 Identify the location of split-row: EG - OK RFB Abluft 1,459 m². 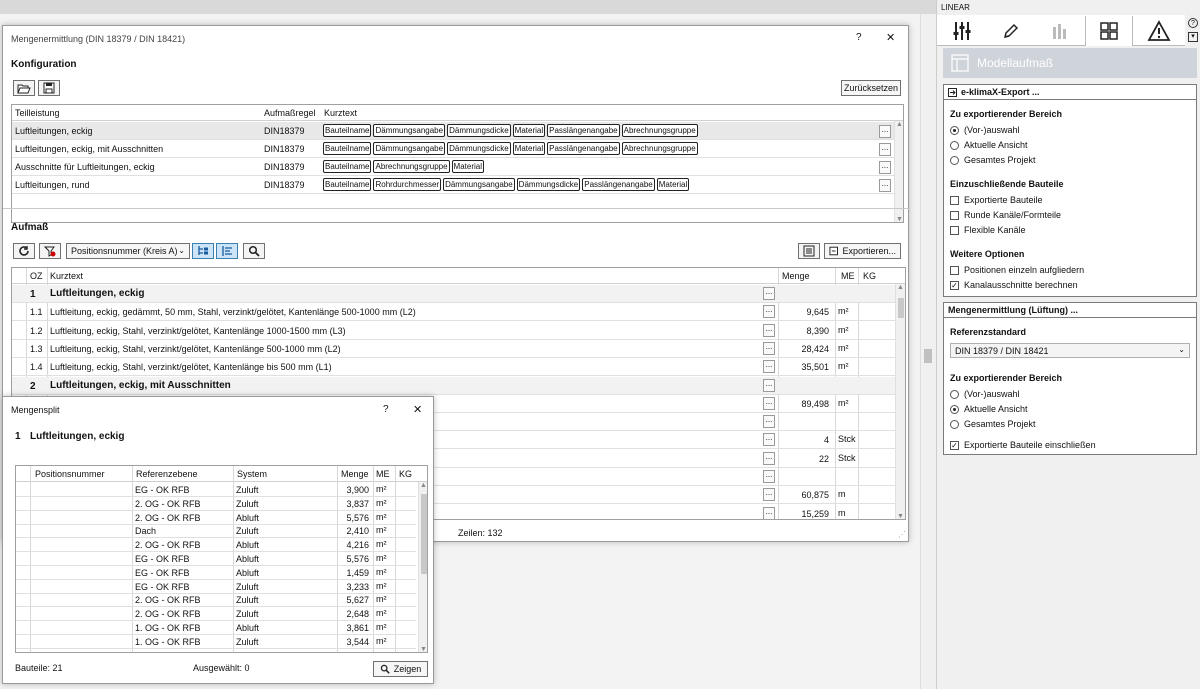
(216, 573).